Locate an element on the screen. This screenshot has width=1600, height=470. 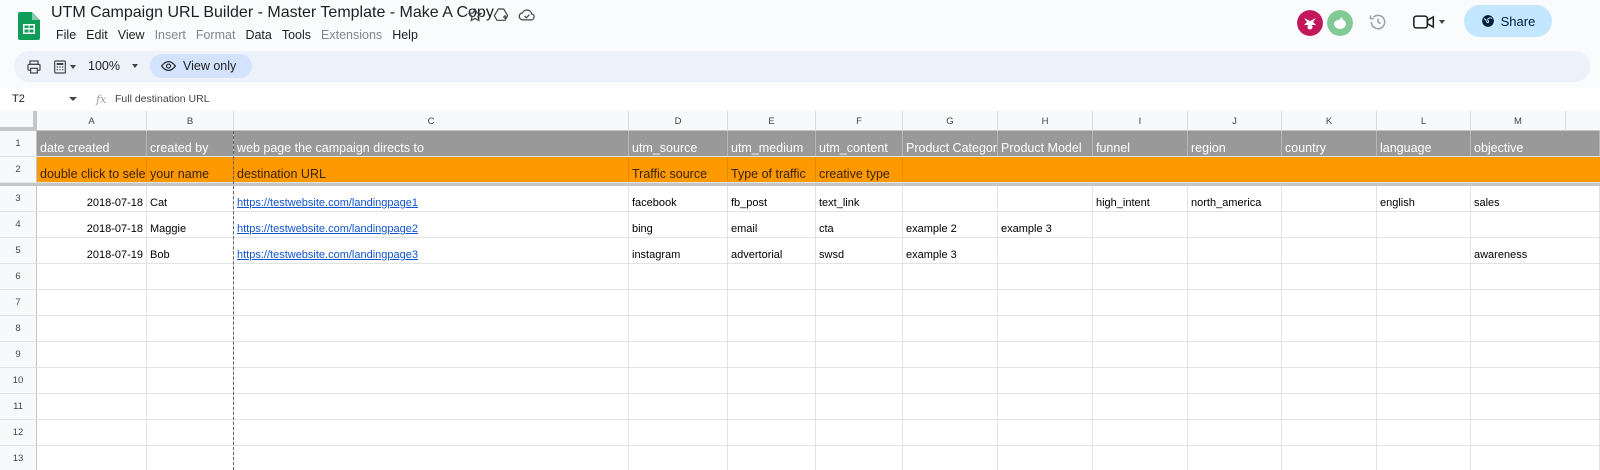
calculator-menu is located at coordinates (65, 67).